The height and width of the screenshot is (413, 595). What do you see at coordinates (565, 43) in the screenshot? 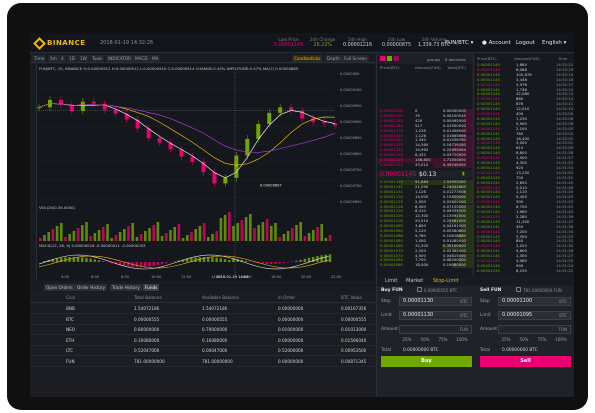
I see `chevron-down-icon: ▾` at bounding box center [565, 43].